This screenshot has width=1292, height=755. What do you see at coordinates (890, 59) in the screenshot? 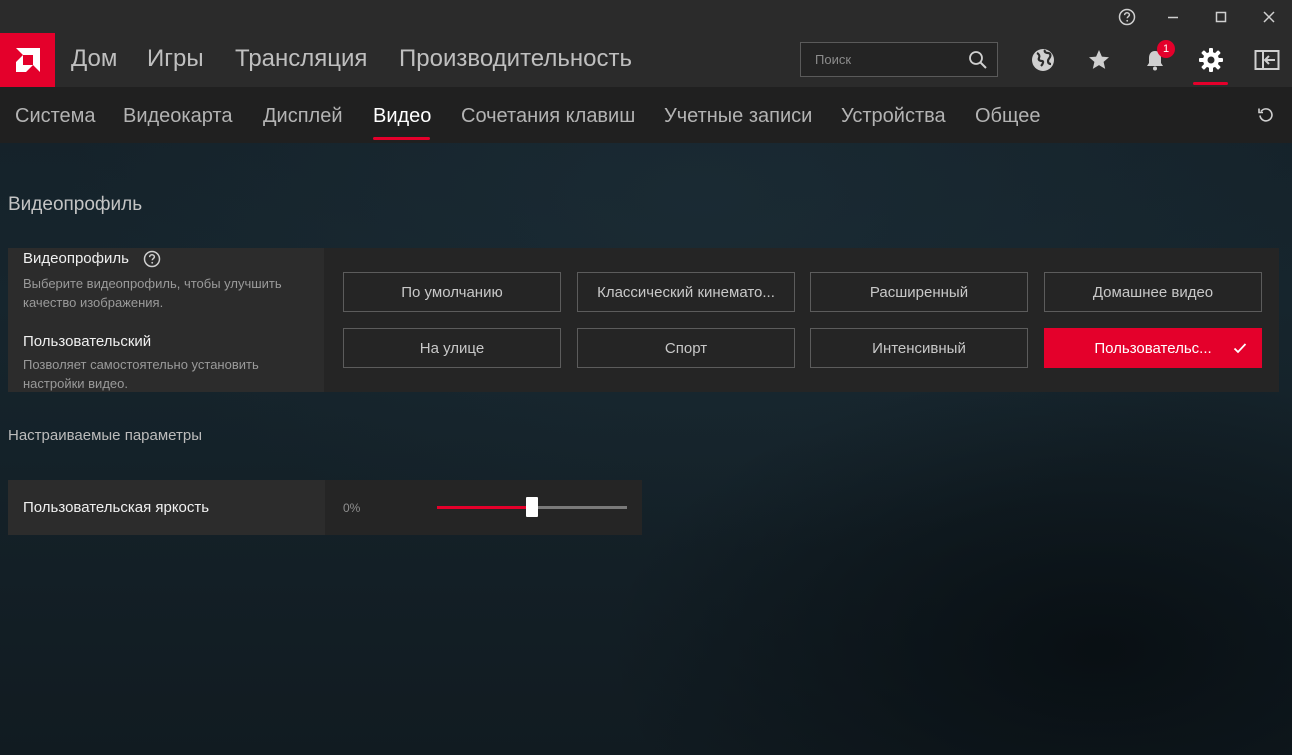
I see `search-input` at bounding box center [890, 59].